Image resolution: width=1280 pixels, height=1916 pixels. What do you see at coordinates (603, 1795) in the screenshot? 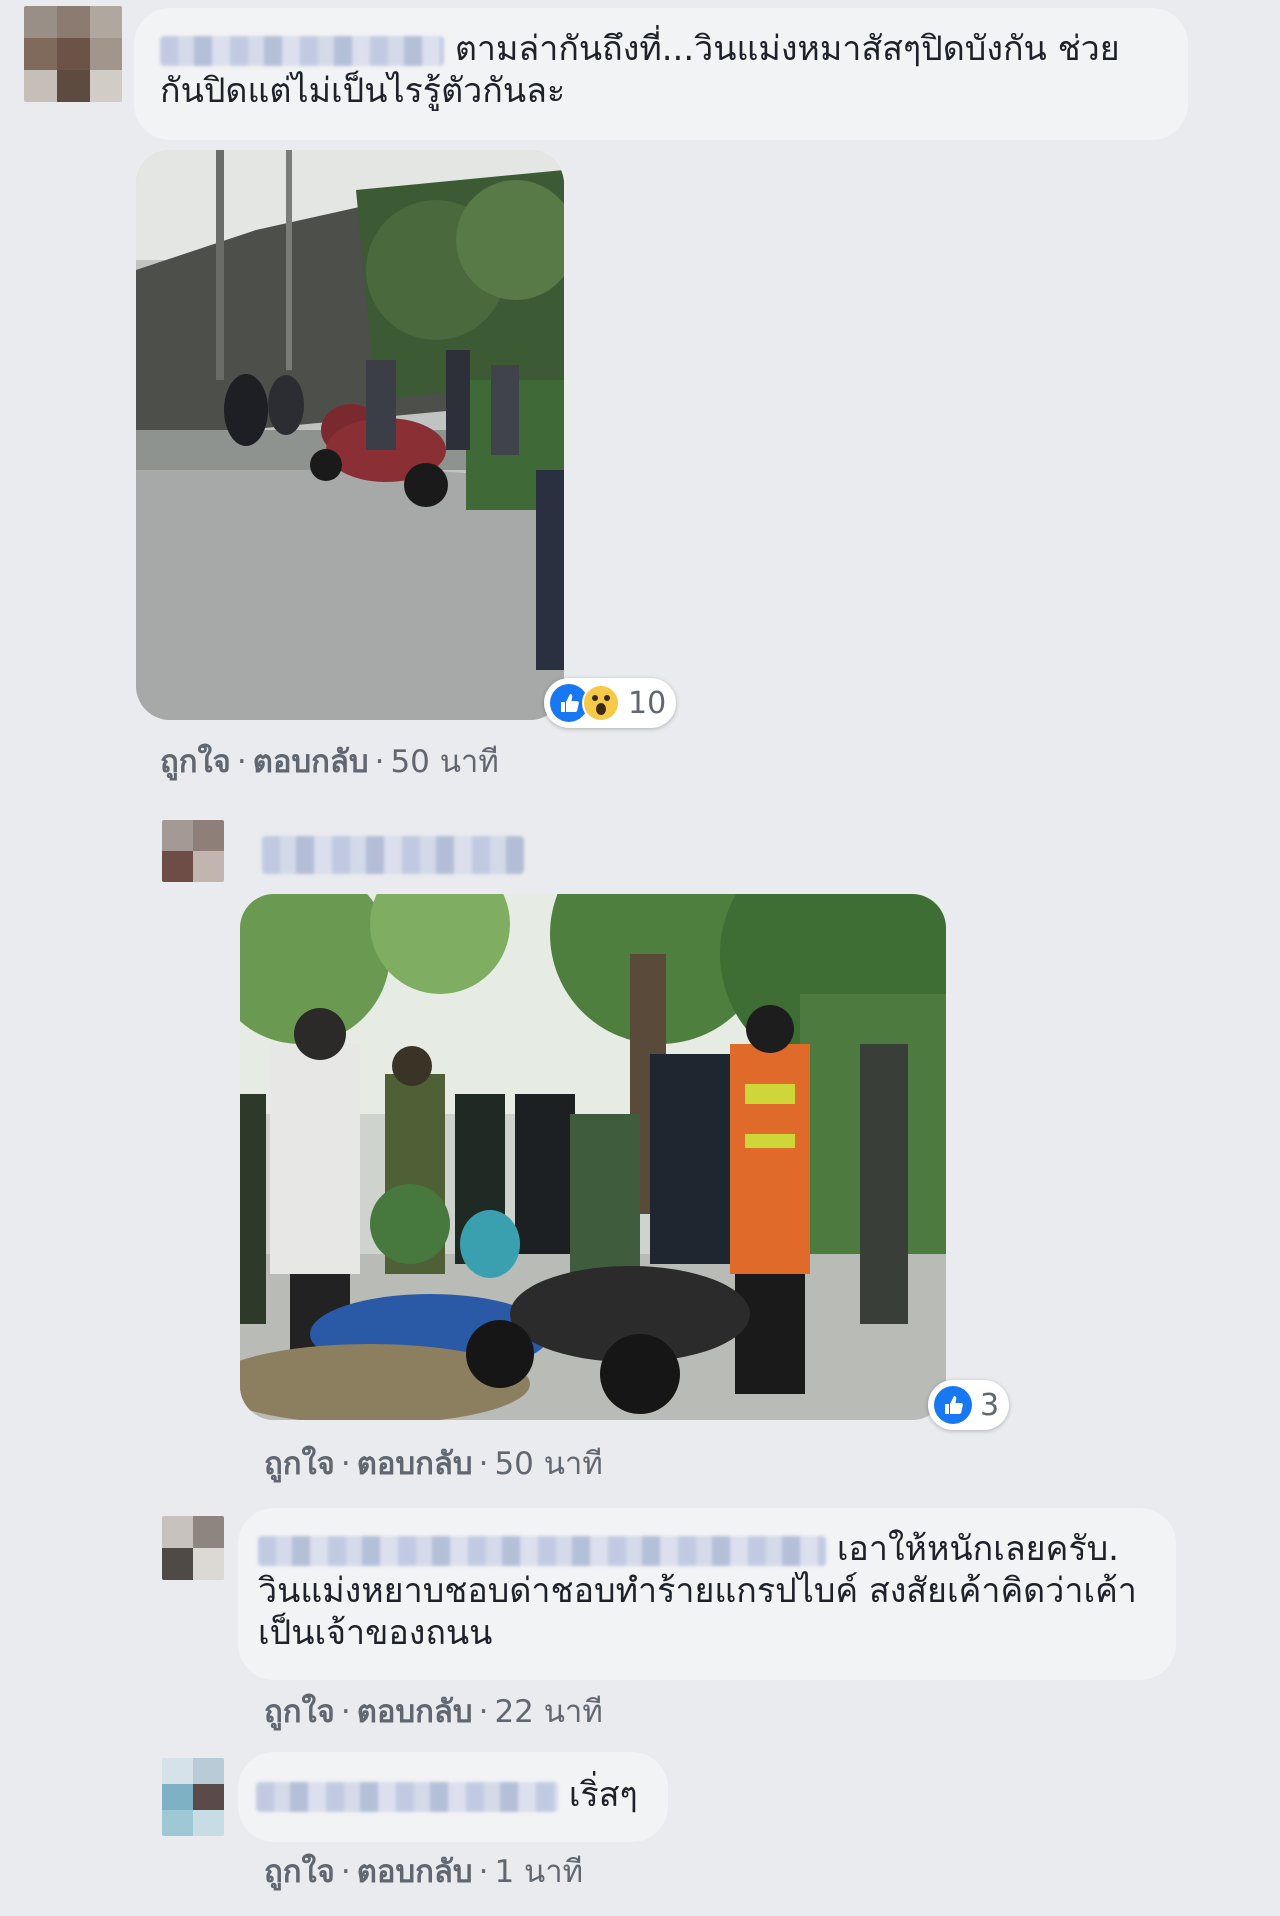
I see `comment-text: เริ่สๆ` at bounding box center [603, 1795].